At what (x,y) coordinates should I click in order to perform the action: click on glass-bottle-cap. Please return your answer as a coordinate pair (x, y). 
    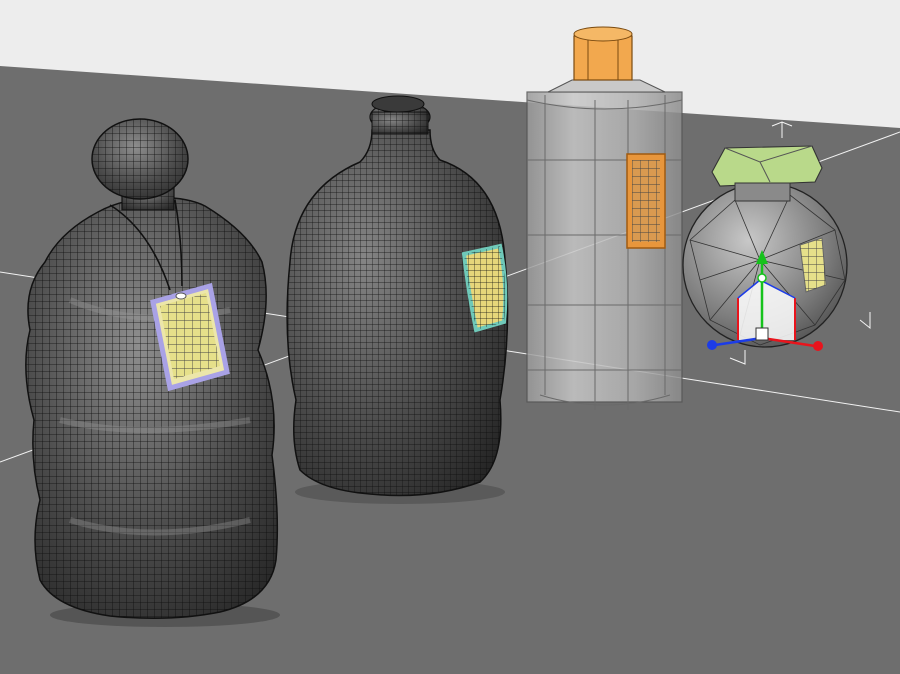
    Looking at the image, I should click on (603, 53).